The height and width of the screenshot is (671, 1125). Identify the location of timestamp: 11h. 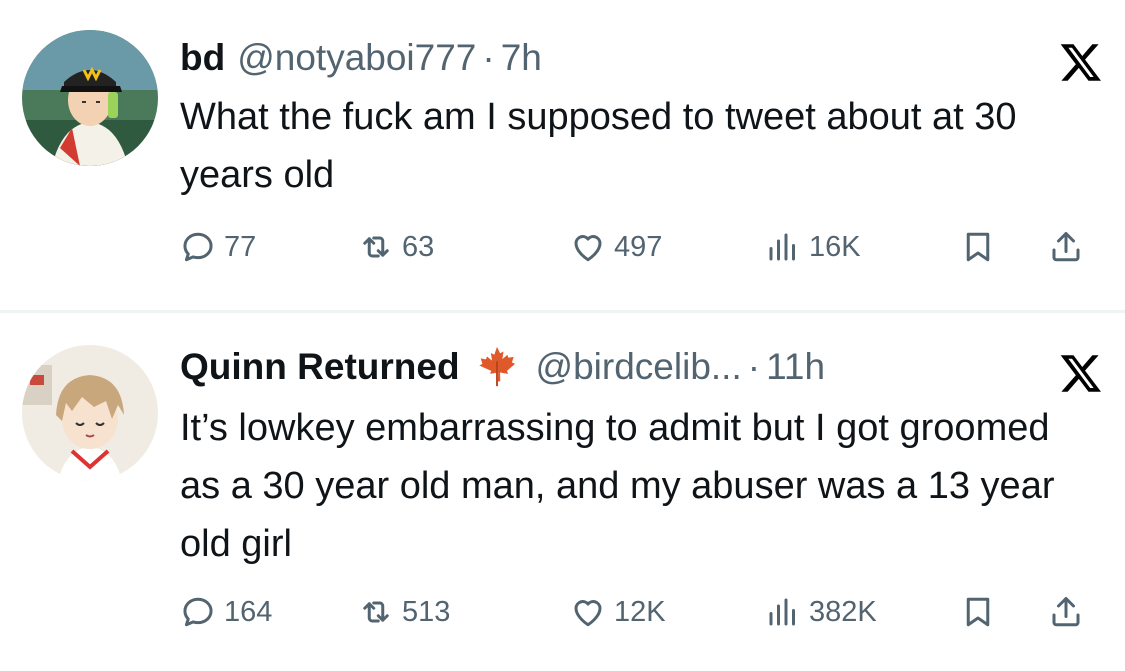
(795, 367).